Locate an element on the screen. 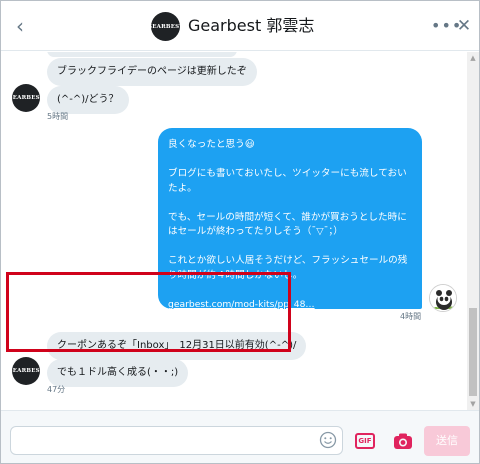 The image size is (480, 464). message-paragraph: 良くなったと思う😃 is located at coordinates (211, 144).